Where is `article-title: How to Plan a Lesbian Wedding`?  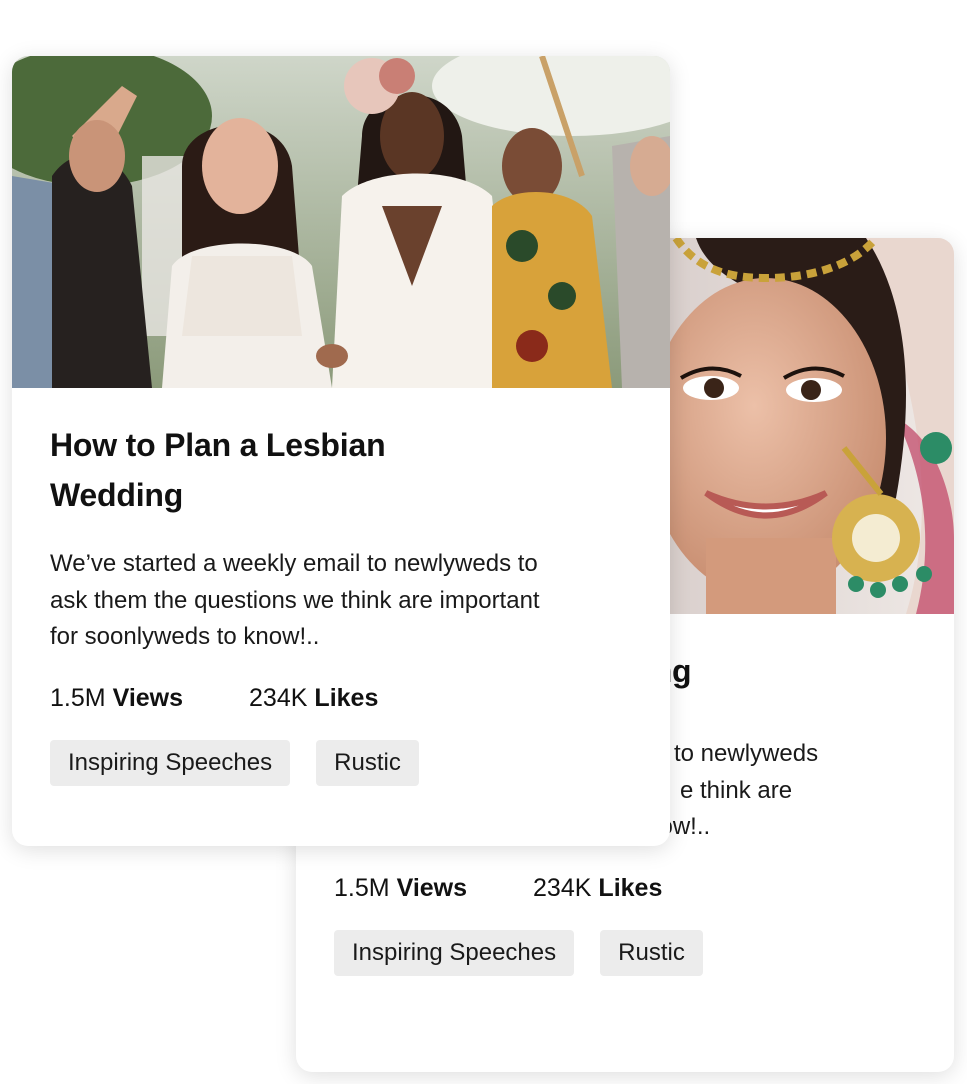
article-title: How to Plan a Lesbian Wedding is located at coordinates (270, 470).